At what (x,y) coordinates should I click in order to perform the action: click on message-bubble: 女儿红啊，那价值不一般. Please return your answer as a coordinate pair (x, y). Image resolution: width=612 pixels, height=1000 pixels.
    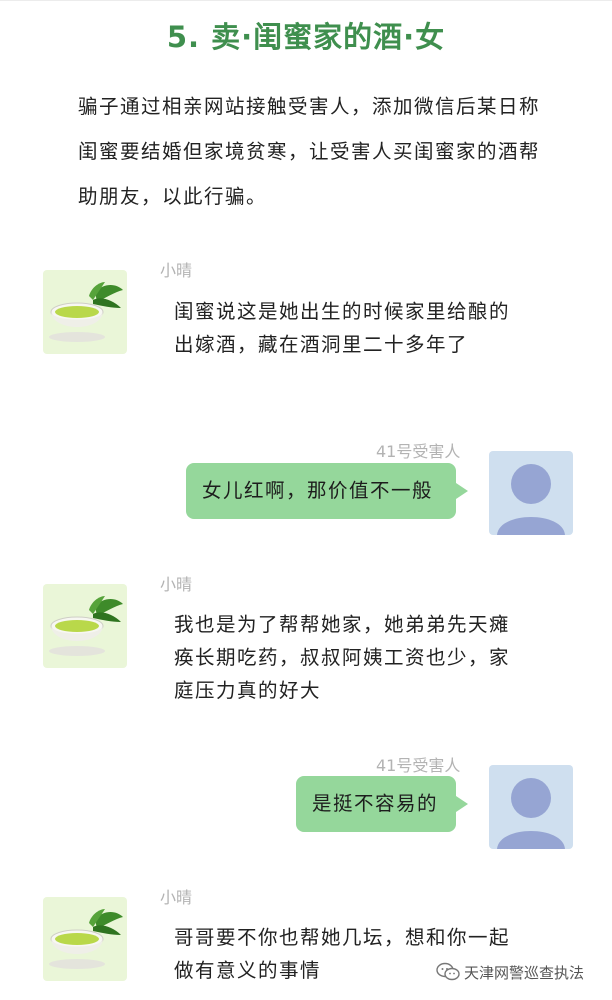
    Looking at the image, I should click on (327, 491).